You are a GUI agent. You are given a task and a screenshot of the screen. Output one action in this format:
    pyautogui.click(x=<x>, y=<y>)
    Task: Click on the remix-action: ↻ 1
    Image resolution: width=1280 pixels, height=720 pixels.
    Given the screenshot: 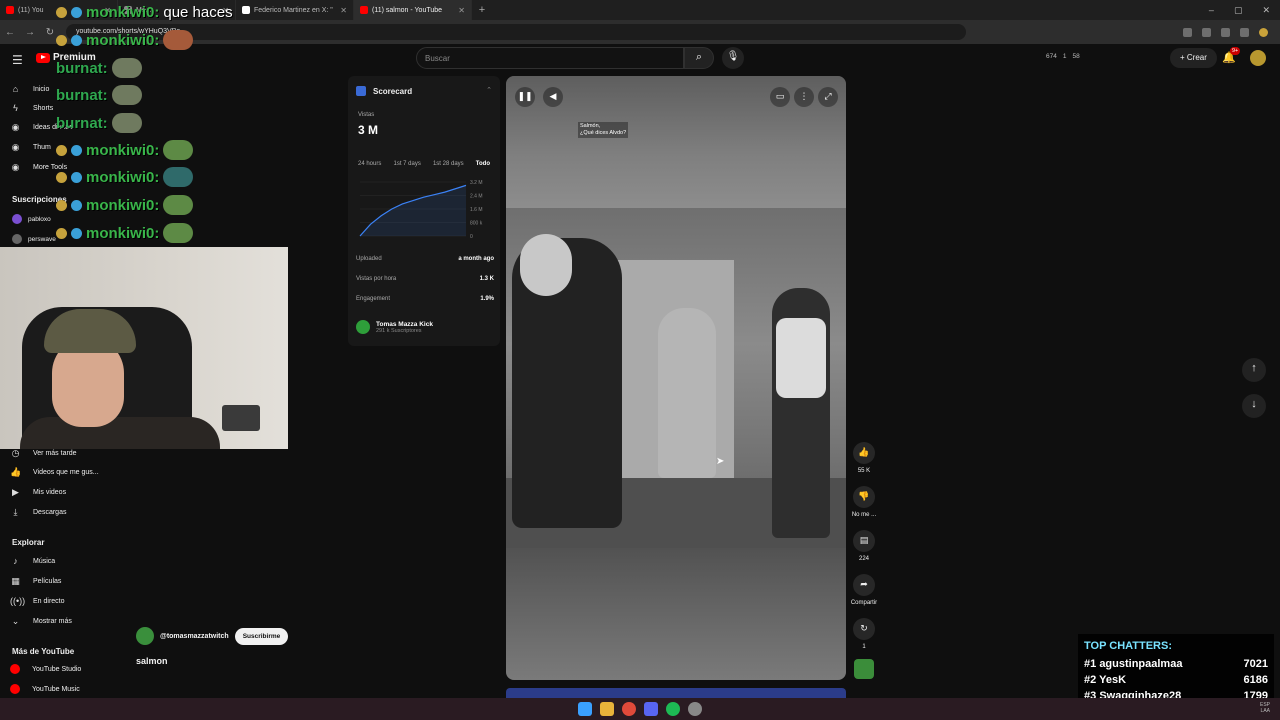 What is the action you would take?
    pyautogui.click(x=864, y=634)
    